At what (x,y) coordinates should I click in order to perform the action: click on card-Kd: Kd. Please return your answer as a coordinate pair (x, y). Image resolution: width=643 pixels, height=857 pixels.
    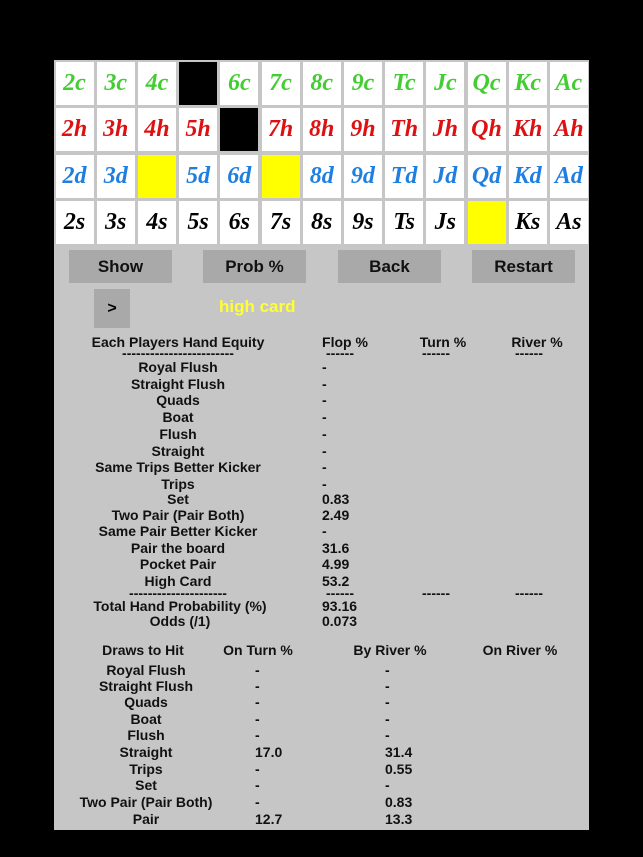
    Looking at the image, I should click on (527, 176).